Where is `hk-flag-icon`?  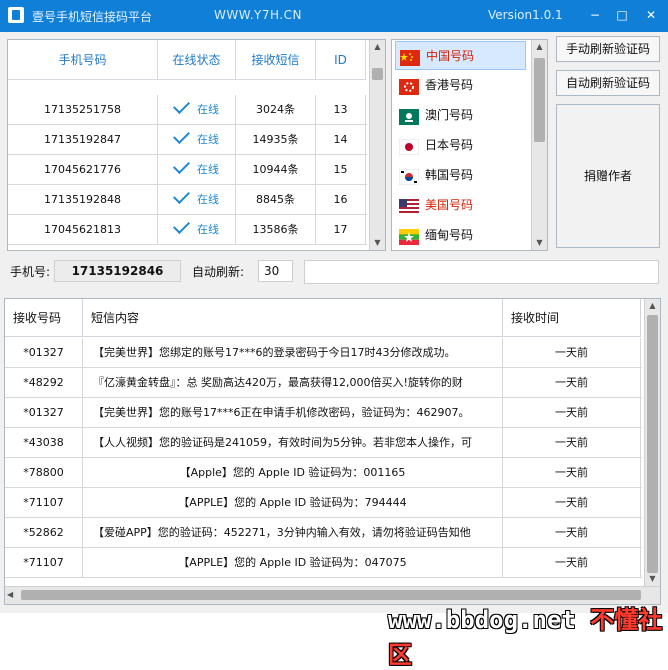 hk-flag-icon is located at coordinates (409, 86).